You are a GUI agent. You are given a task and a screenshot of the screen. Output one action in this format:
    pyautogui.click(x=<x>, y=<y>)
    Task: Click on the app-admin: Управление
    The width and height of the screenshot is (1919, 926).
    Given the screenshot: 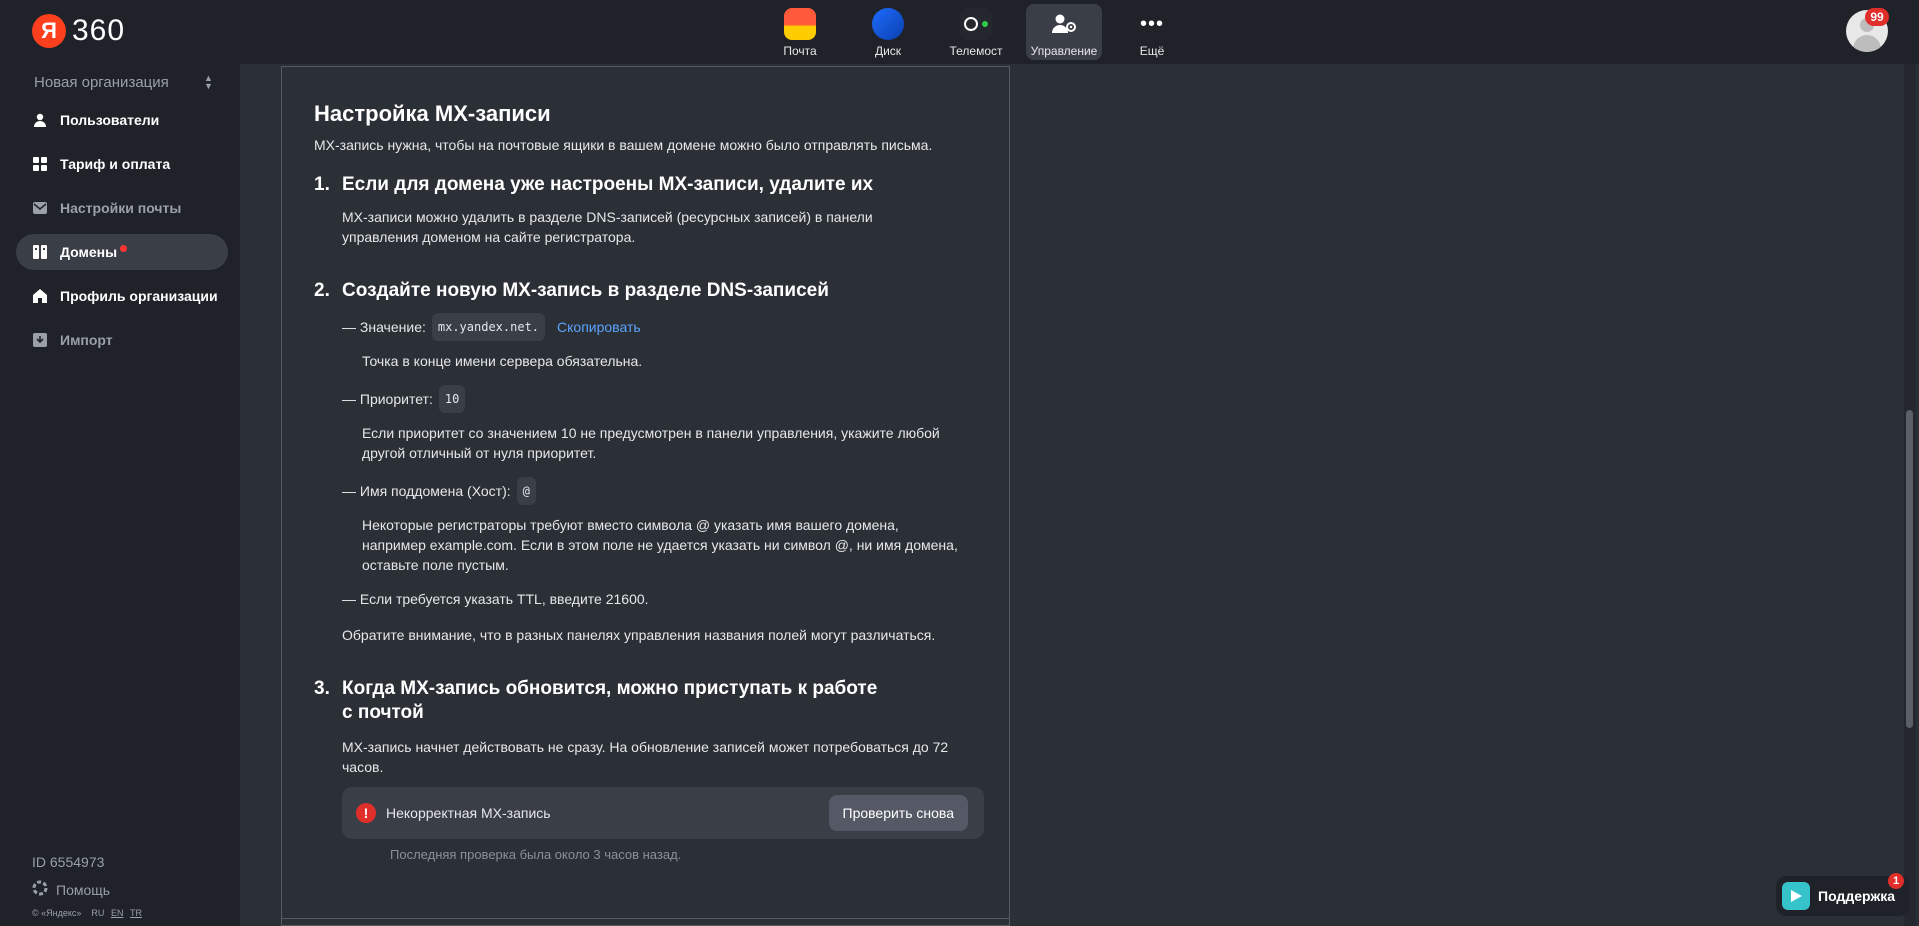 What is the action you would take?
    pyautogui.click(x=1064, y=32)
    